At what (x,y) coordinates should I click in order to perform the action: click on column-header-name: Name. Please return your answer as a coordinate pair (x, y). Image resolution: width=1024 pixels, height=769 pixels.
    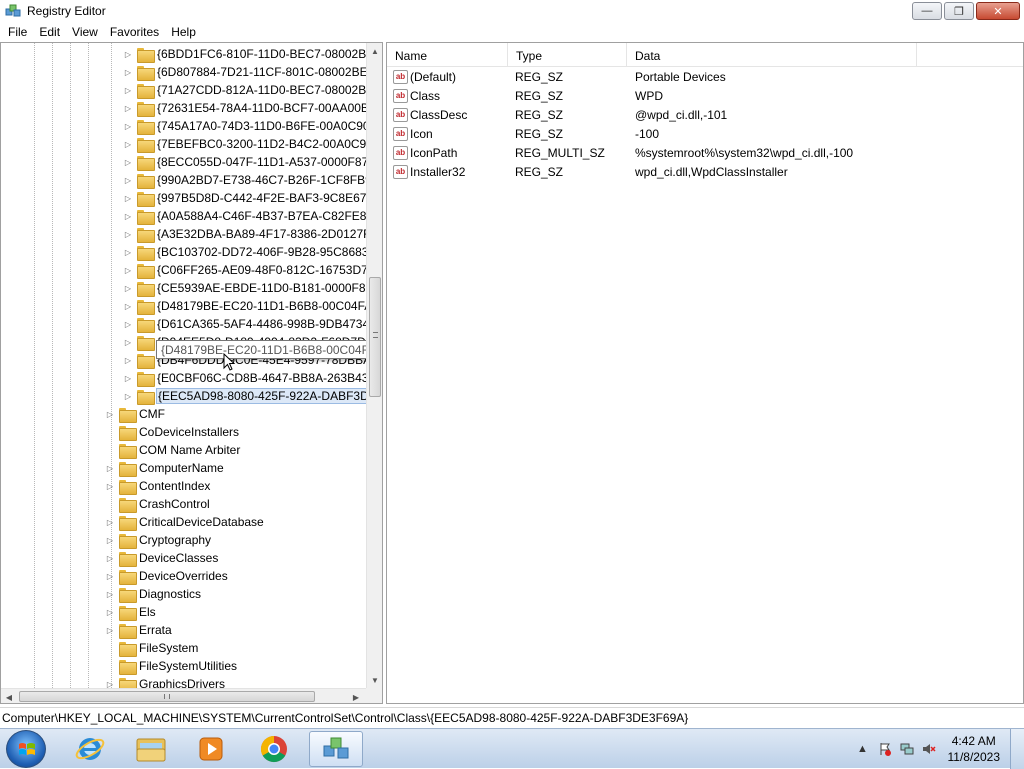
    Looking at the image, I should click on (447, 55).